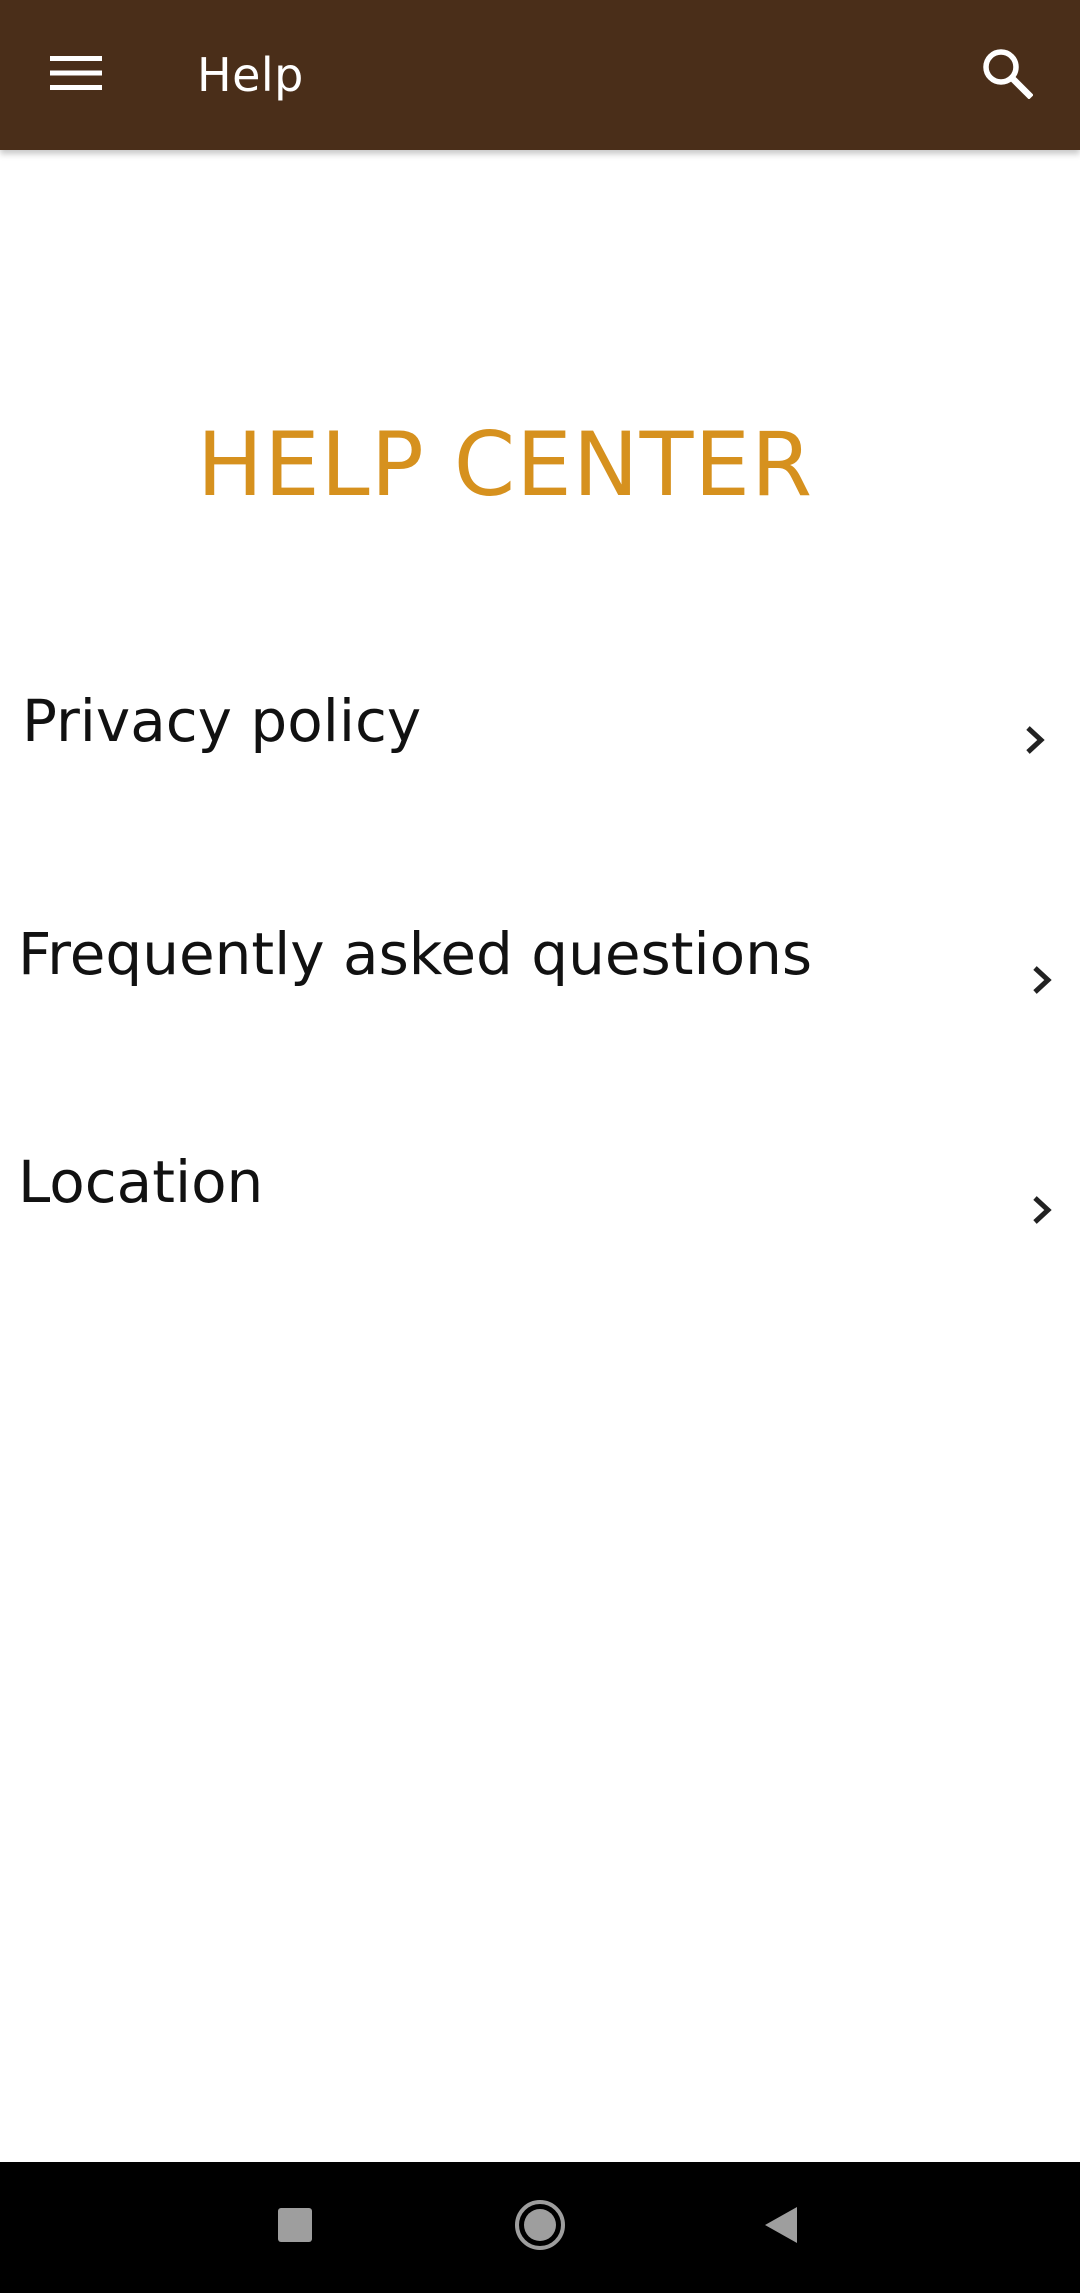 This screenshot has height=2293, width=1080. I want to click on top-app-bar: Help, so click(540, 75).